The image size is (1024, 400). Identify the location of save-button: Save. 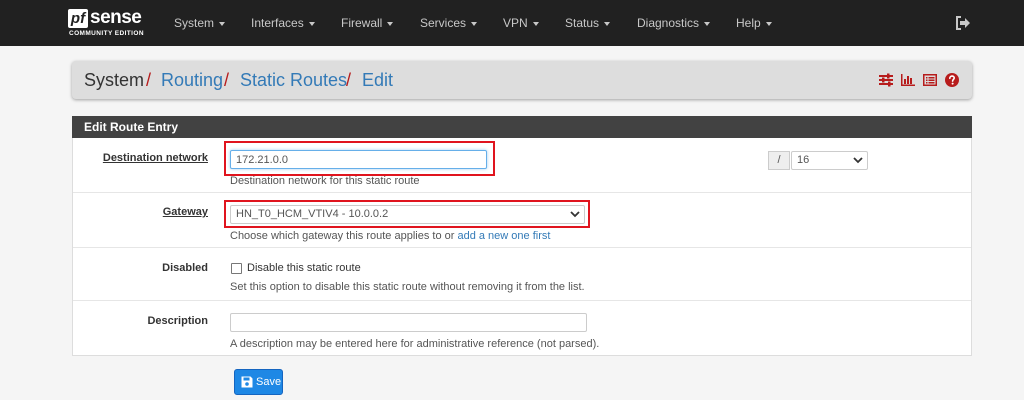
(258, 382).